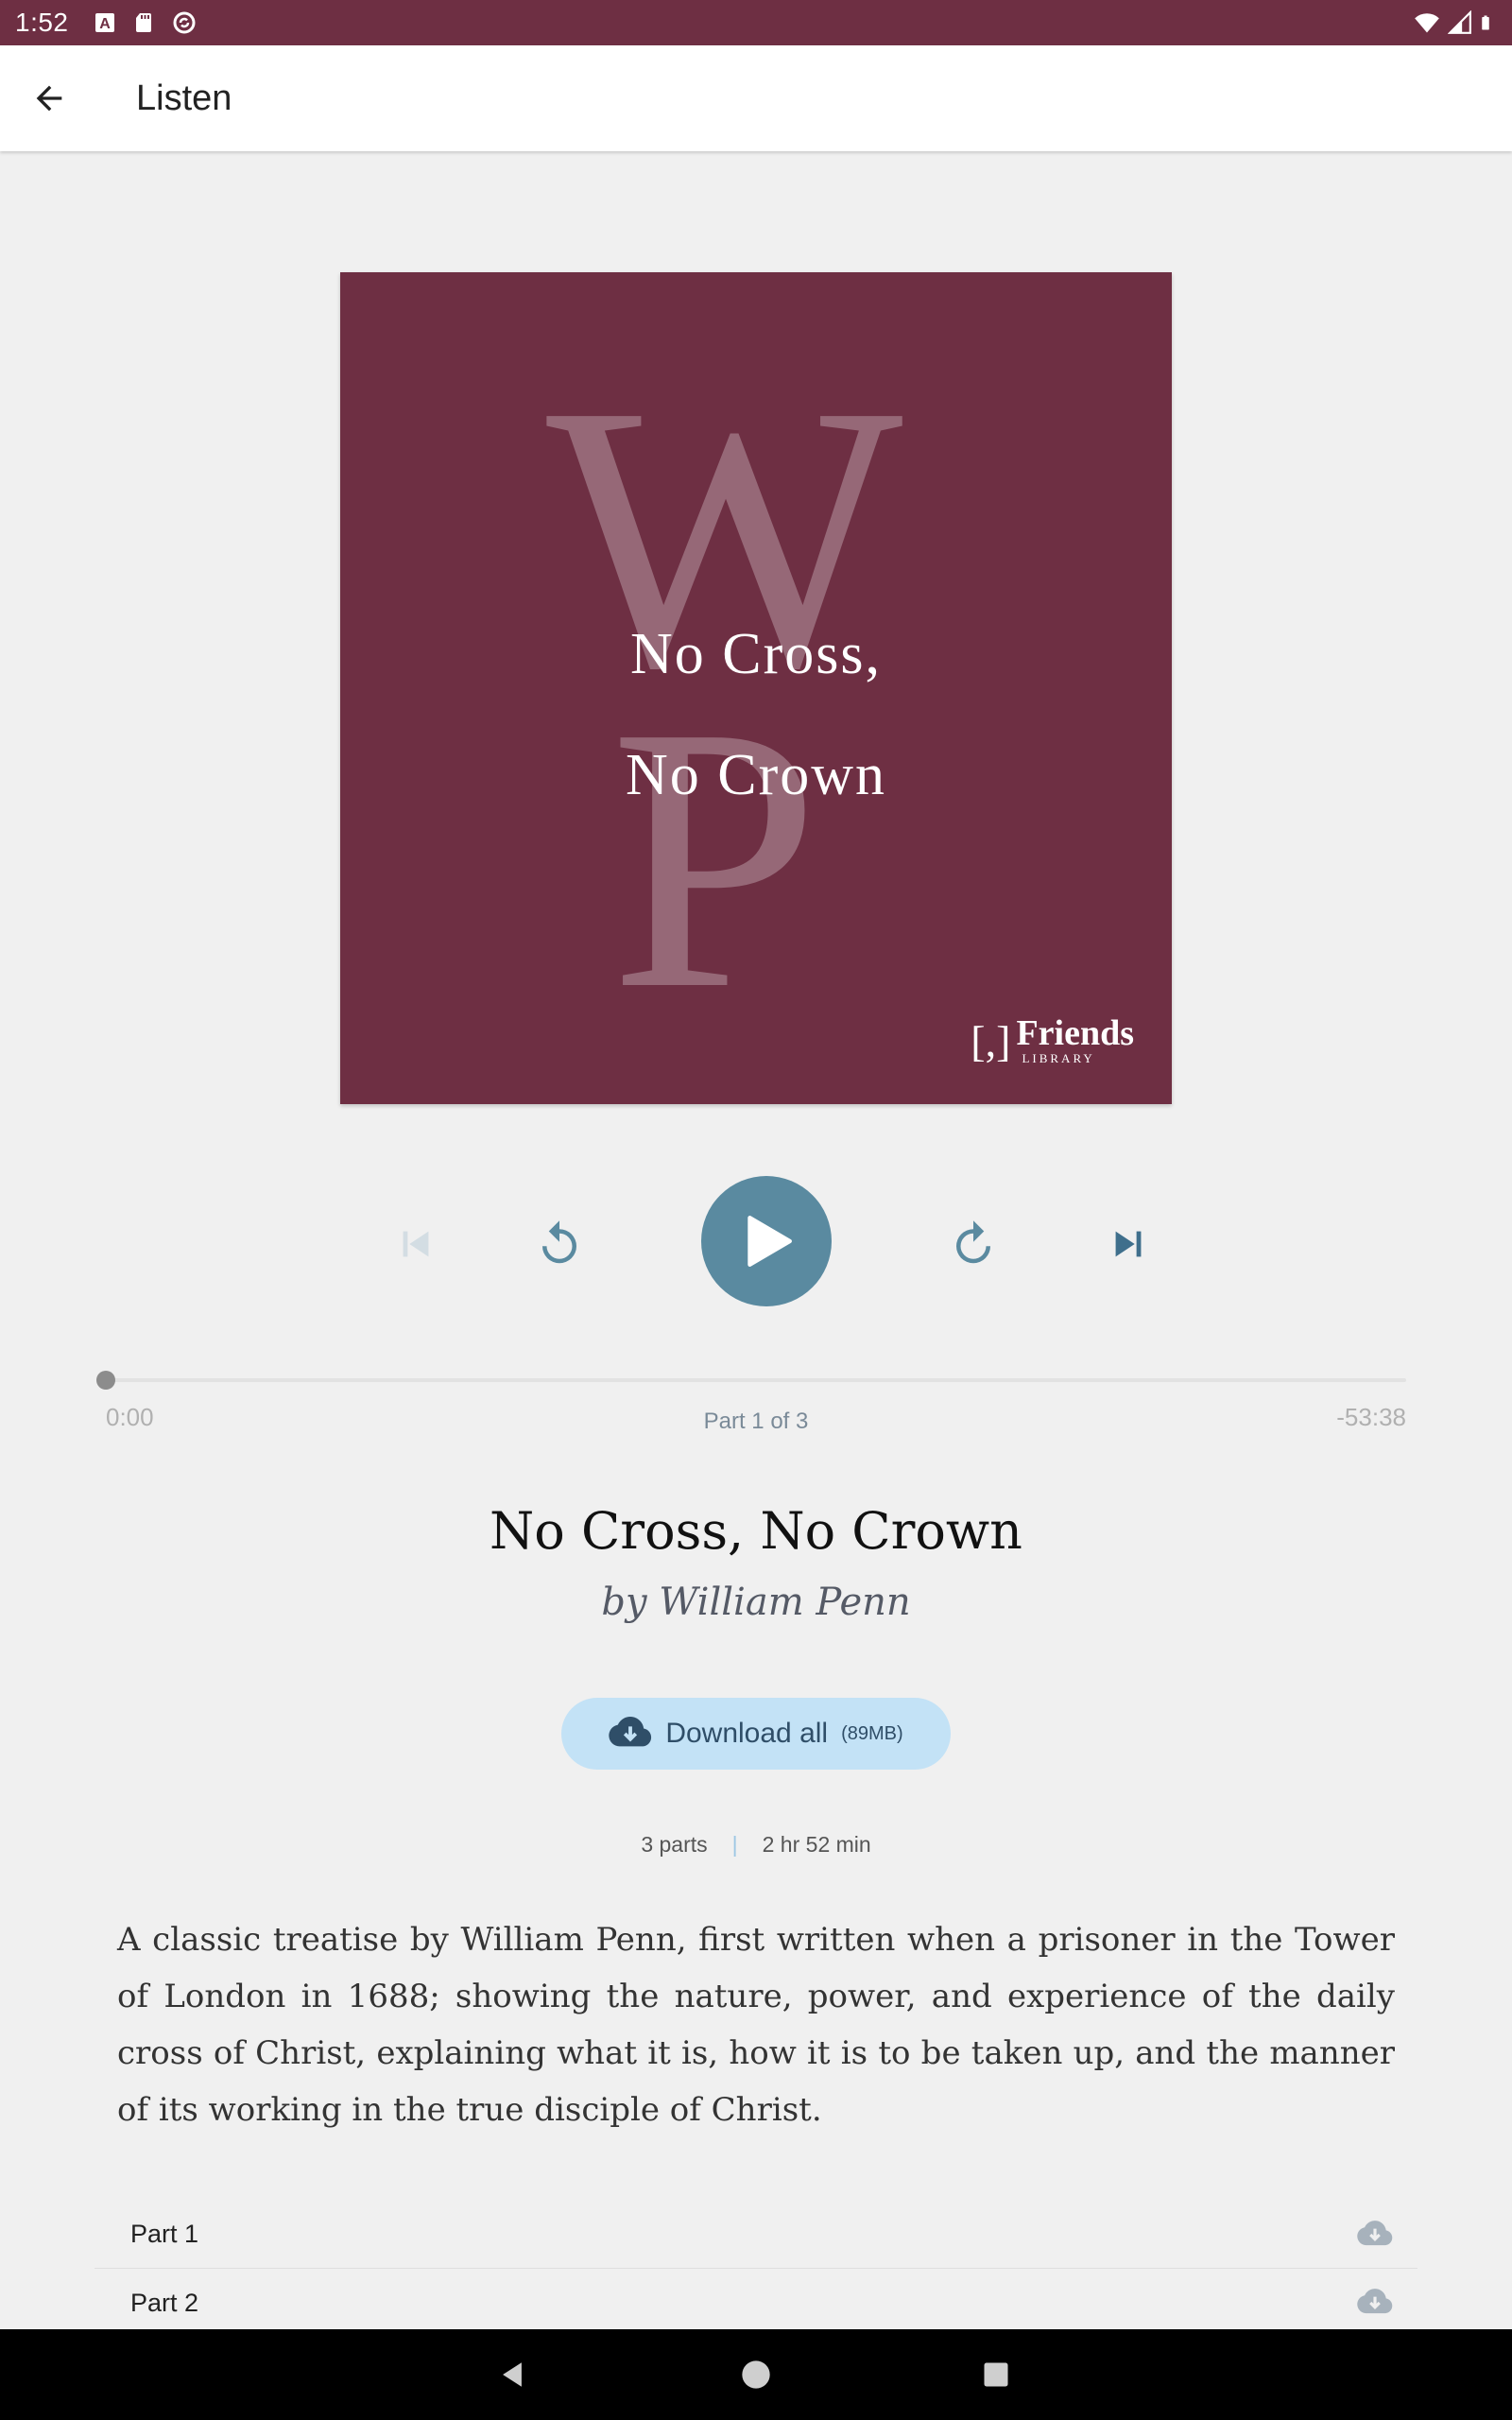 The image size is (1512, 2420). I want to click on skip-previous-icon, so click(416, 1244).